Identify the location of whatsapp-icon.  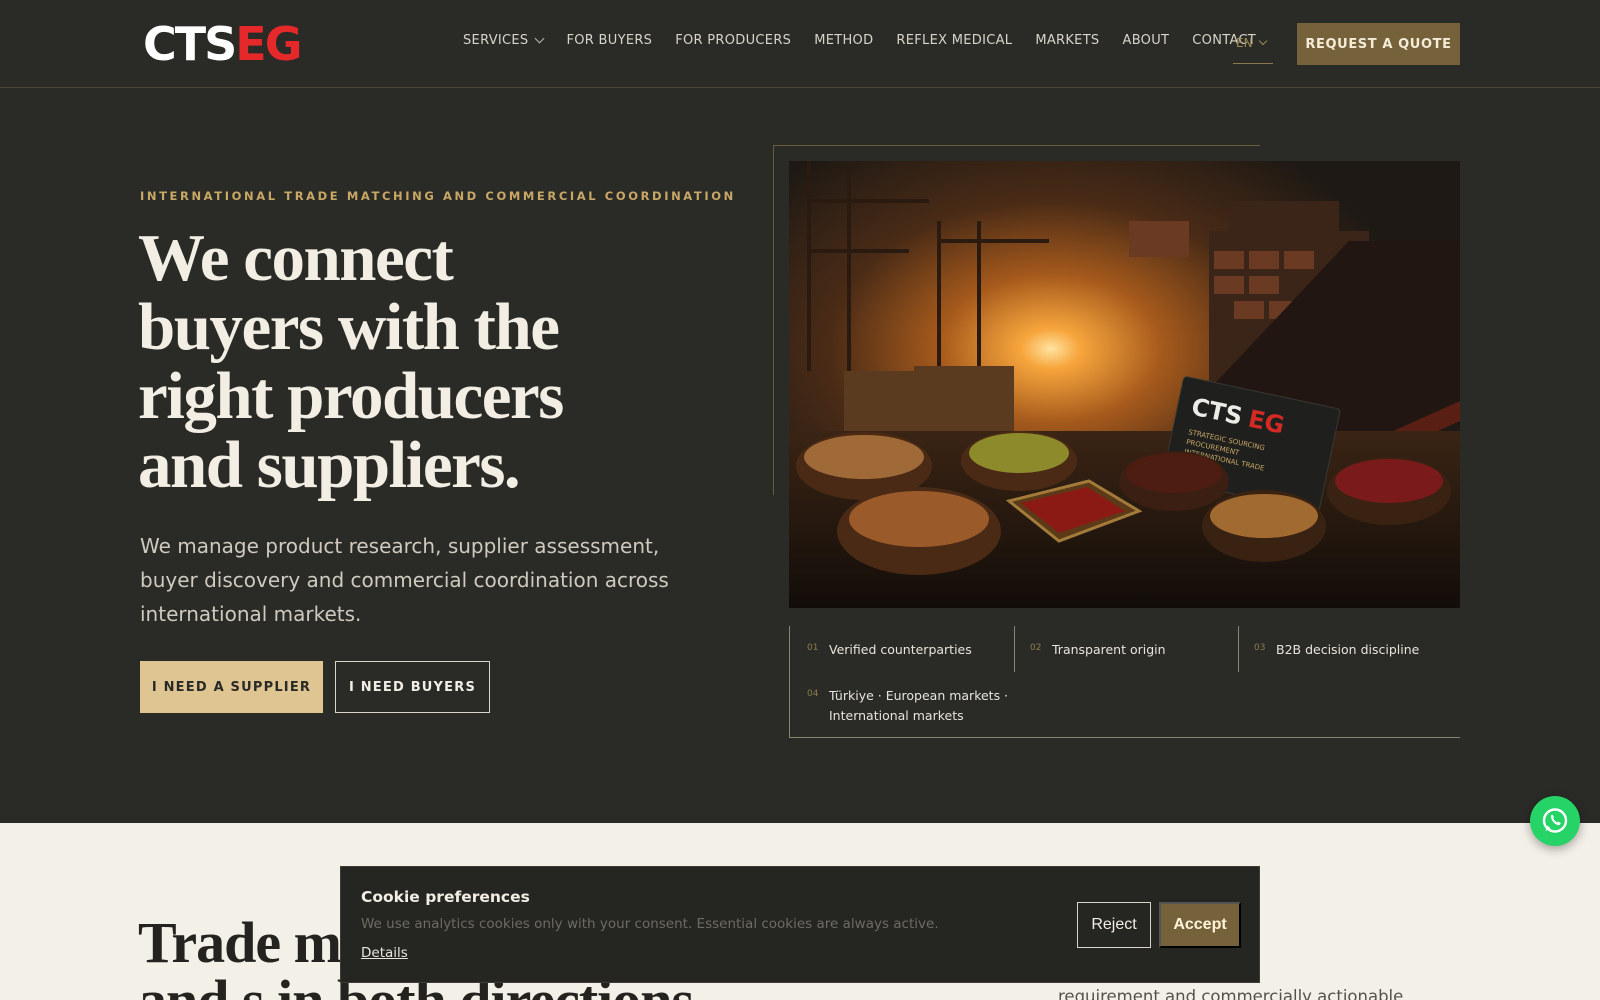
(1555, 820).